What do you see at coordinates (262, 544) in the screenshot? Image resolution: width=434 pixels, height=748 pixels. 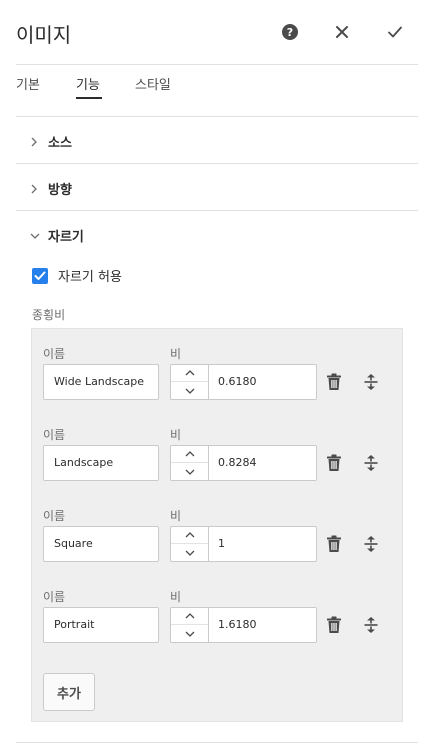 I see `ratio-input: 1` at bounding box center [262, 544].